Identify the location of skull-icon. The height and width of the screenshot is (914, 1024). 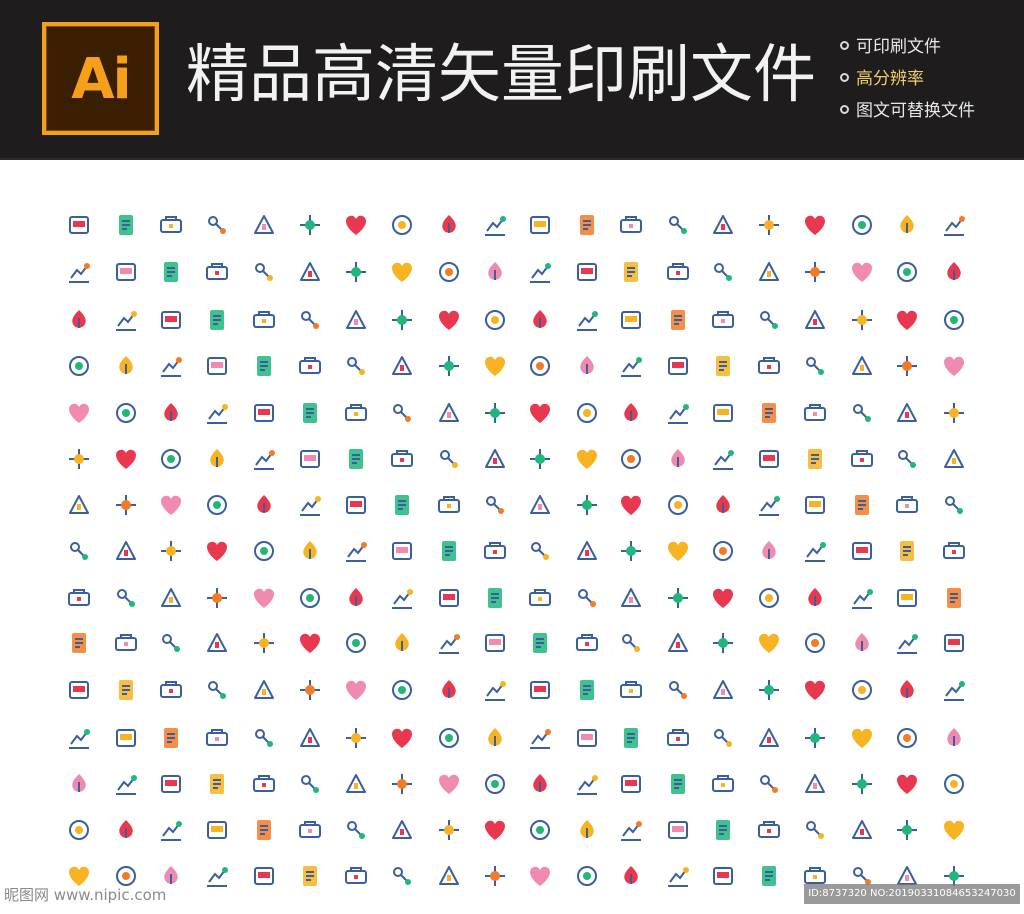
(310, 784).